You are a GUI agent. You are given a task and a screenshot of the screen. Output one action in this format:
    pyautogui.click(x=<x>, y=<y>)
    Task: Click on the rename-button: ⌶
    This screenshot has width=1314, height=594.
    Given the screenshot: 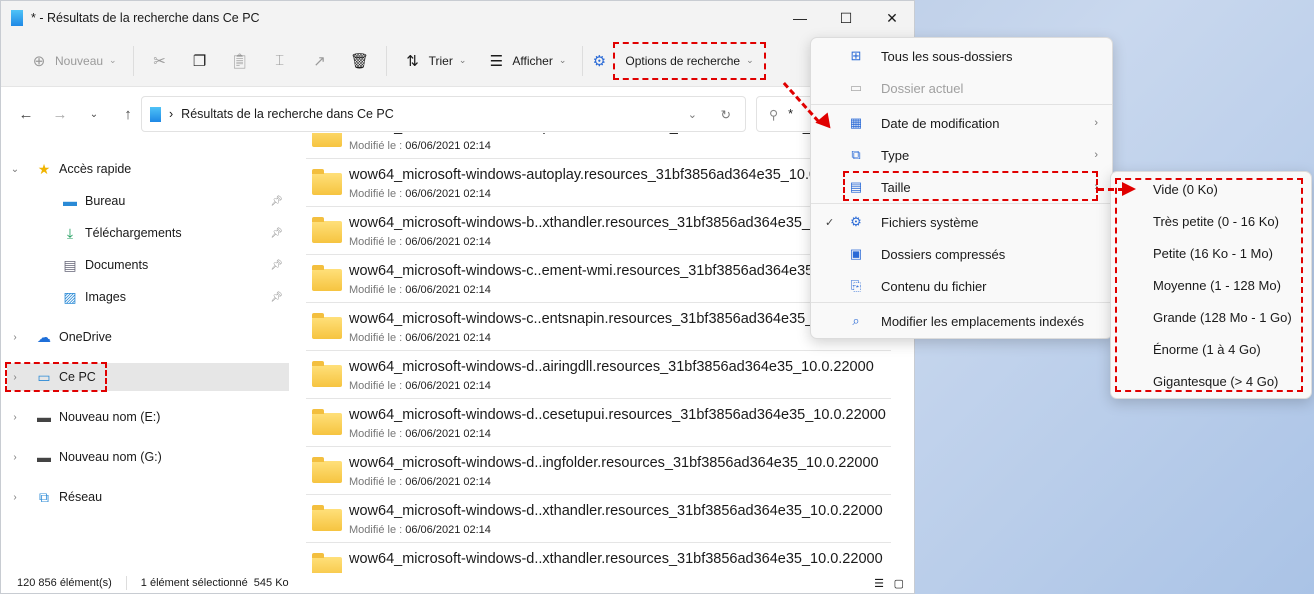 What is the action you would take?
    pyautogui.click(x=280, y=61)
    